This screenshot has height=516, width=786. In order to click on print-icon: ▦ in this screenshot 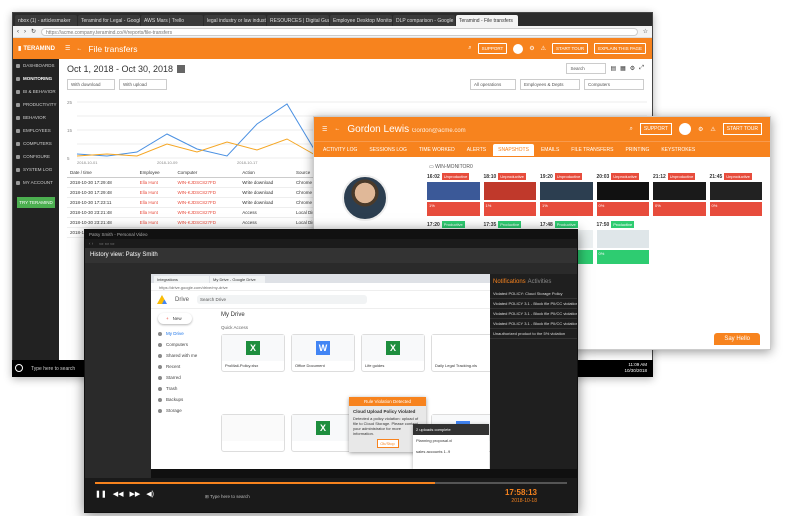, I will do `click(623, 68)`.